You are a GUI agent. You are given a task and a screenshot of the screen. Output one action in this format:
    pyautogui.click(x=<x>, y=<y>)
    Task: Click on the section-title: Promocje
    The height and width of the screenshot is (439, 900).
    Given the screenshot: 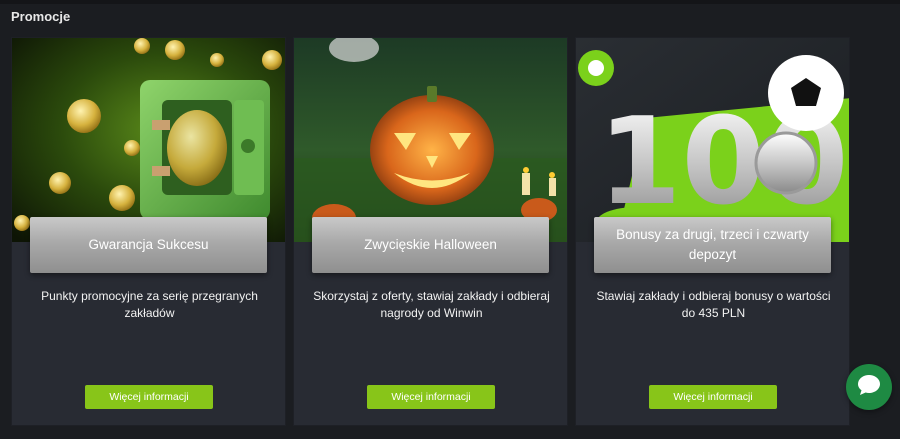 What is the action you would take?
    pyautogui.click(x=41, y=16)
    